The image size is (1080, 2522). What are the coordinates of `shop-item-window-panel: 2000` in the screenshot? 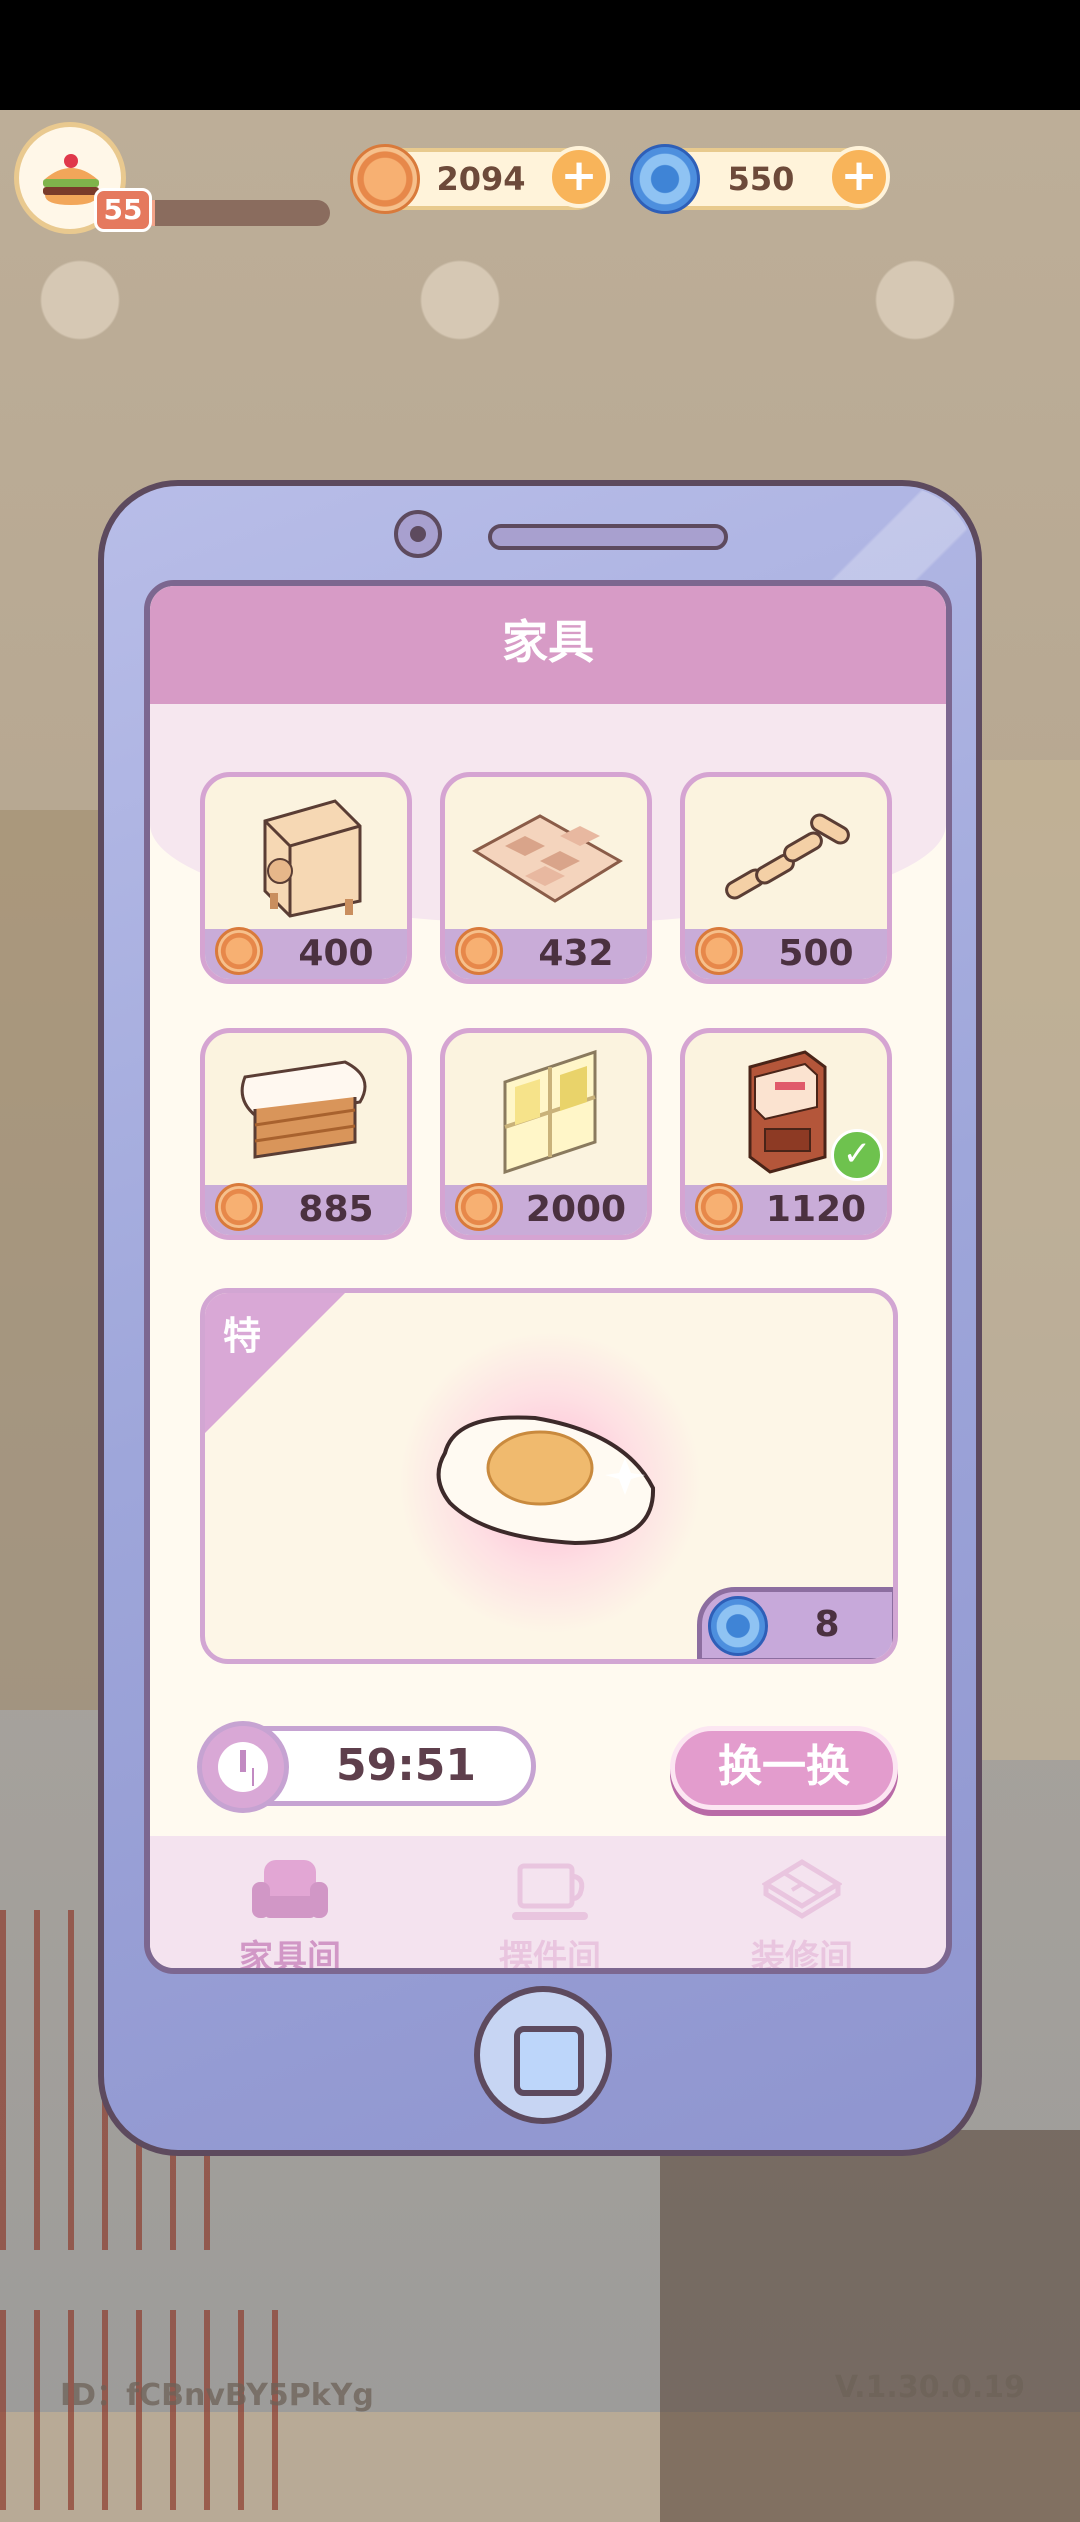 It's located at (546, 1134).